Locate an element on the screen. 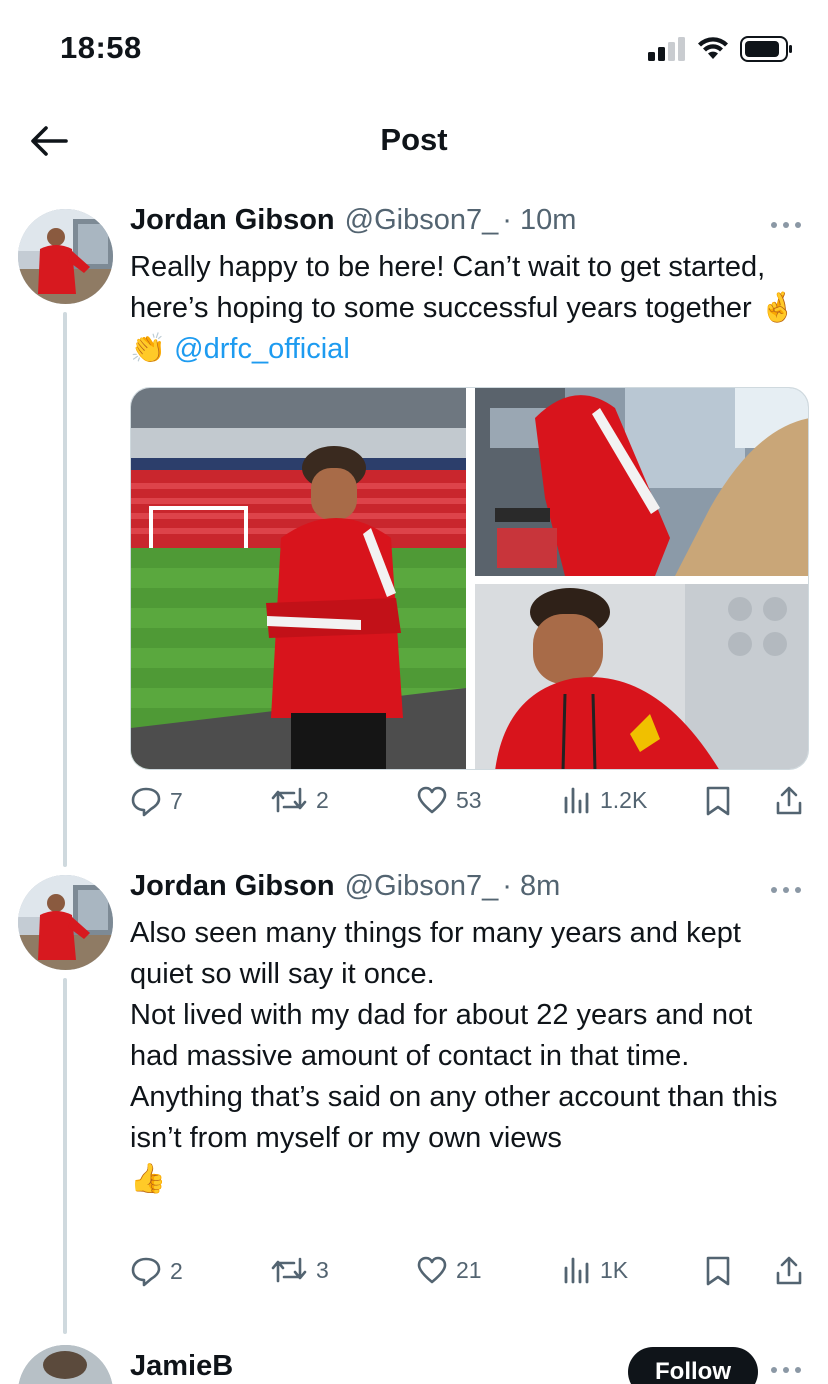 The image size is (828, 1384). follow-button: Follow is located at coordinates (693, 1365).